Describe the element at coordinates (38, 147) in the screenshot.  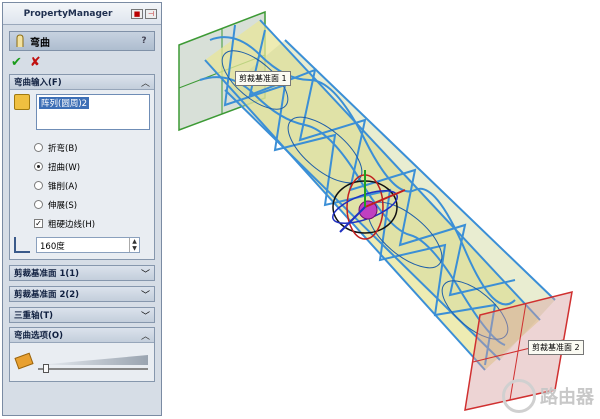
I see `radio-fold` at that location.